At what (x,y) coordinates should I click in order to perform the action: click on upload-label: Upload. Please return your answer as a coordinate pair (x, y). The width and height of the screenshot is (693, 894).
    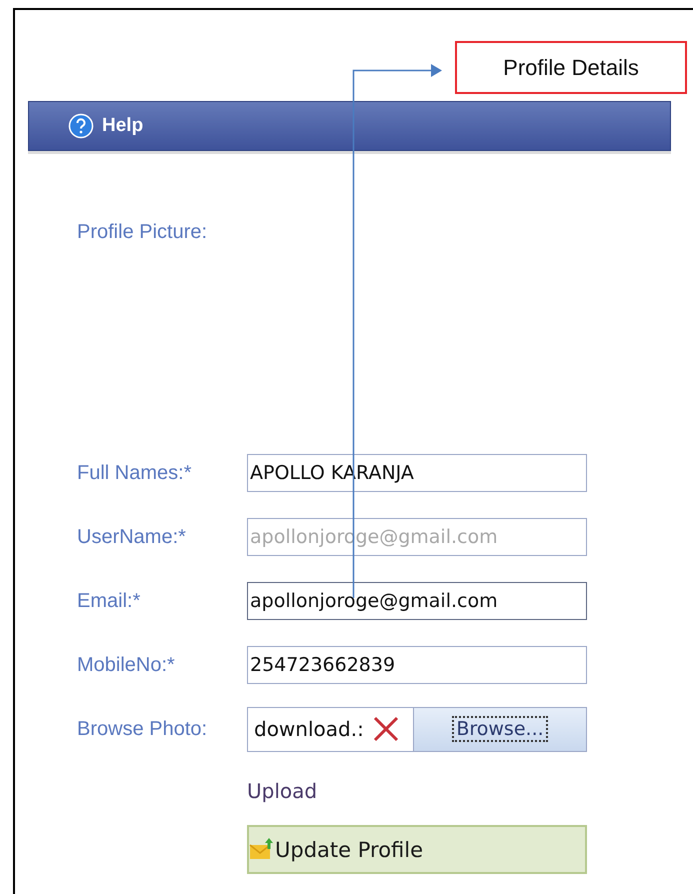
    Looking at the image, I should click on (282, 791).